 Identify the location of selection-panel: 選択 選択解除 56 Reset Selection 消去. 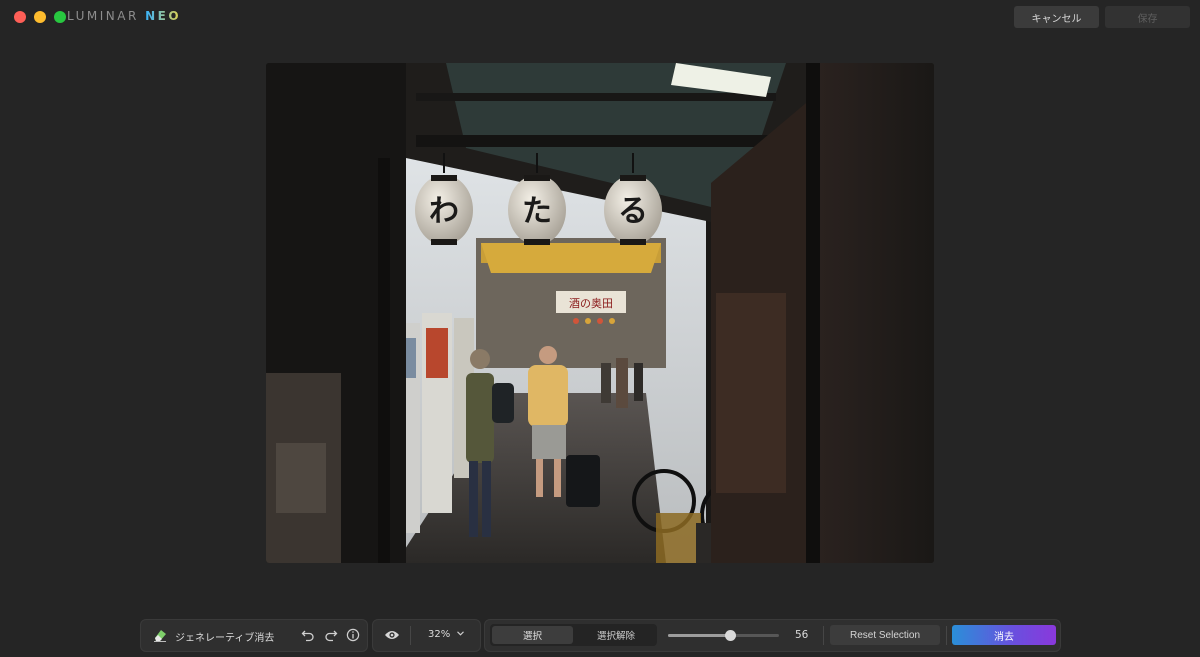
(772, 635).